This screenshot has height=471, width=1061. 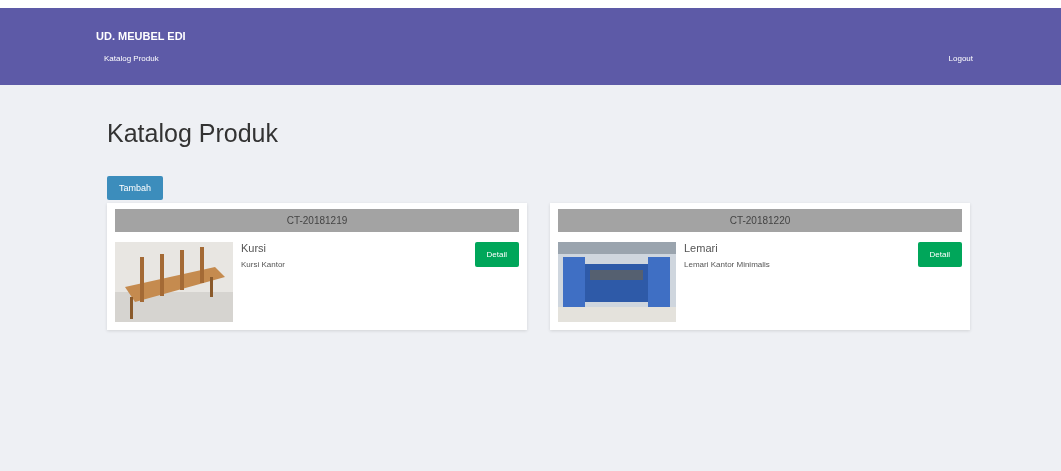 What do you see at coordinates (135, 188) in the screenshot?
I see `add-button: Tambah` at bounding box center [135, 188].